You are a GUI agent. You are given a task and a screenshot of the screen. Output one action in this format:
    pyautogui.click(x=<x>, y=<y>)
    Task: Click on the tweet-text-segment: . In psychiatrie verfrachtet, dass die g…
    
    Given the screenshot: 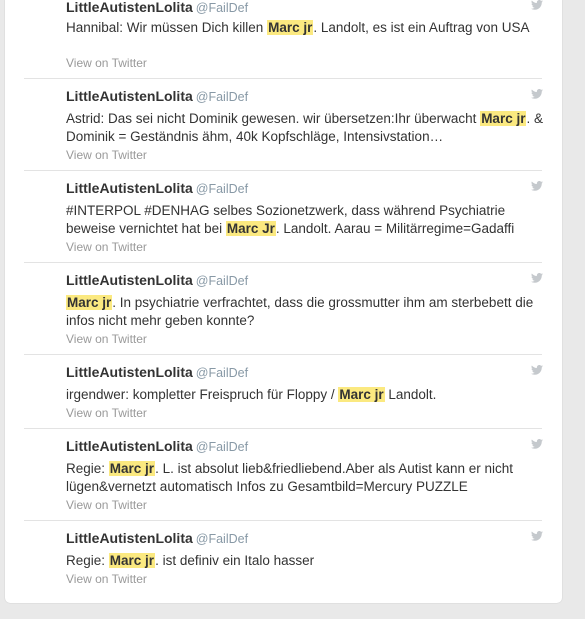 What is the action you would take?
    pyautogui.click(x=300, y=311)
    